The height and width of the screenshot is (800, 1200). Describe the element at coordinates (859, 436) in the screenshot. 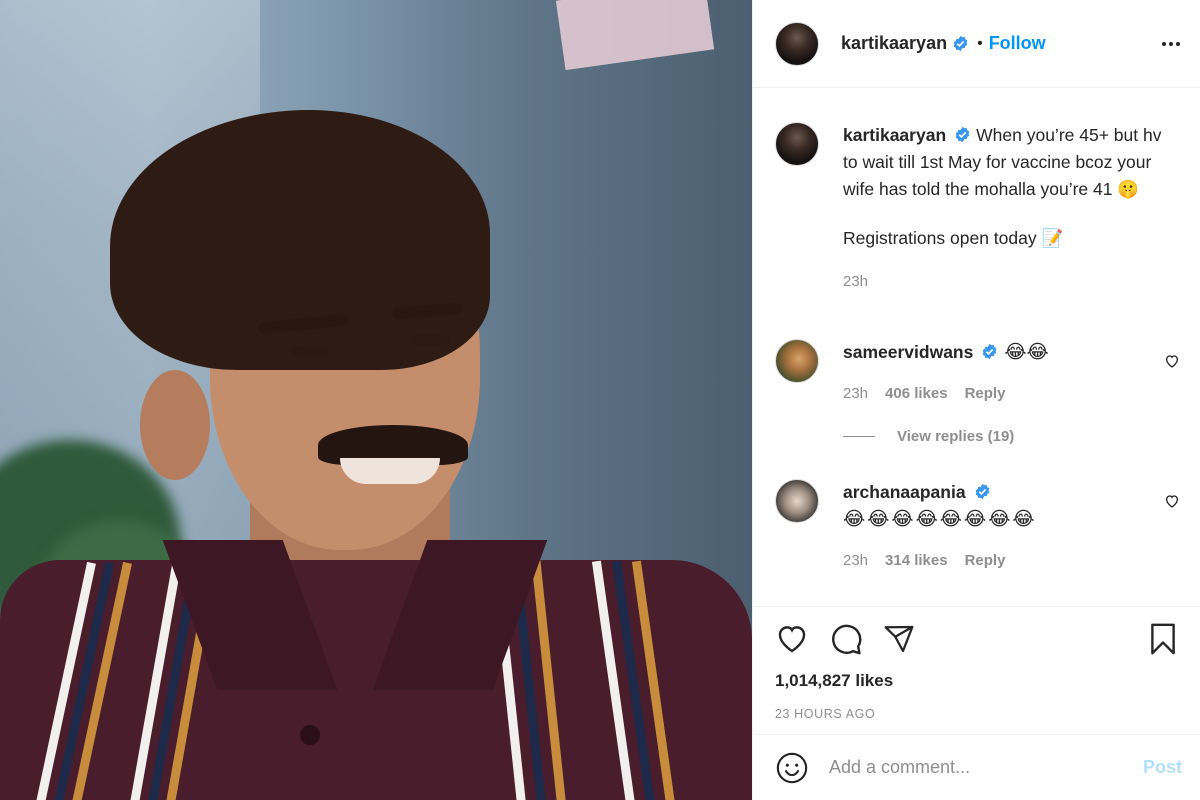

I see `replies-divider-line` at that location.